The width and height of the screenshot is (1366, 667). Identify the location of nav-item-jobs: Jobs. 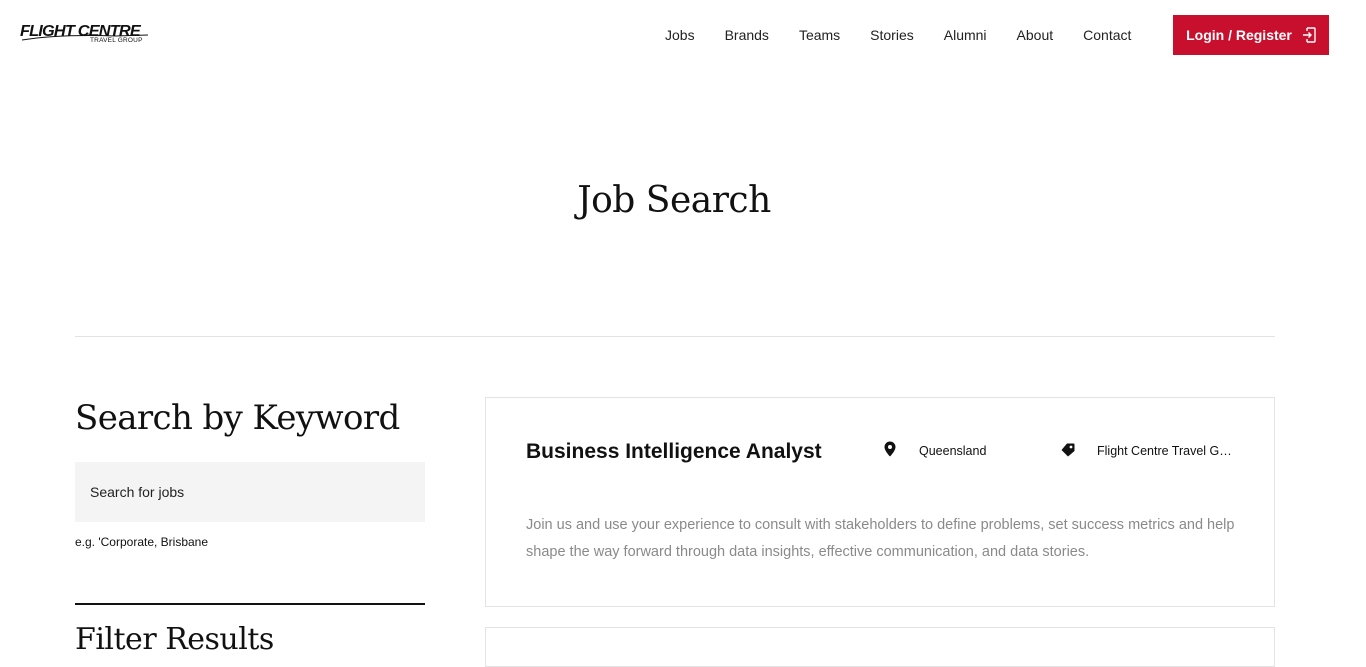
(680, 35).